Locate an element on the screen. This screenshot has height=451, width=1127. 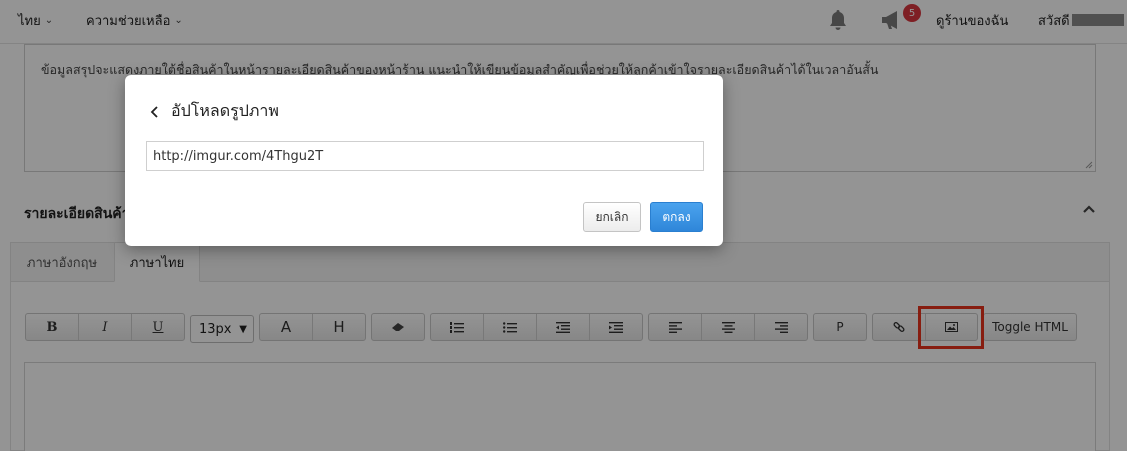
chevron-left-icon is located at coordinates (155, 112).